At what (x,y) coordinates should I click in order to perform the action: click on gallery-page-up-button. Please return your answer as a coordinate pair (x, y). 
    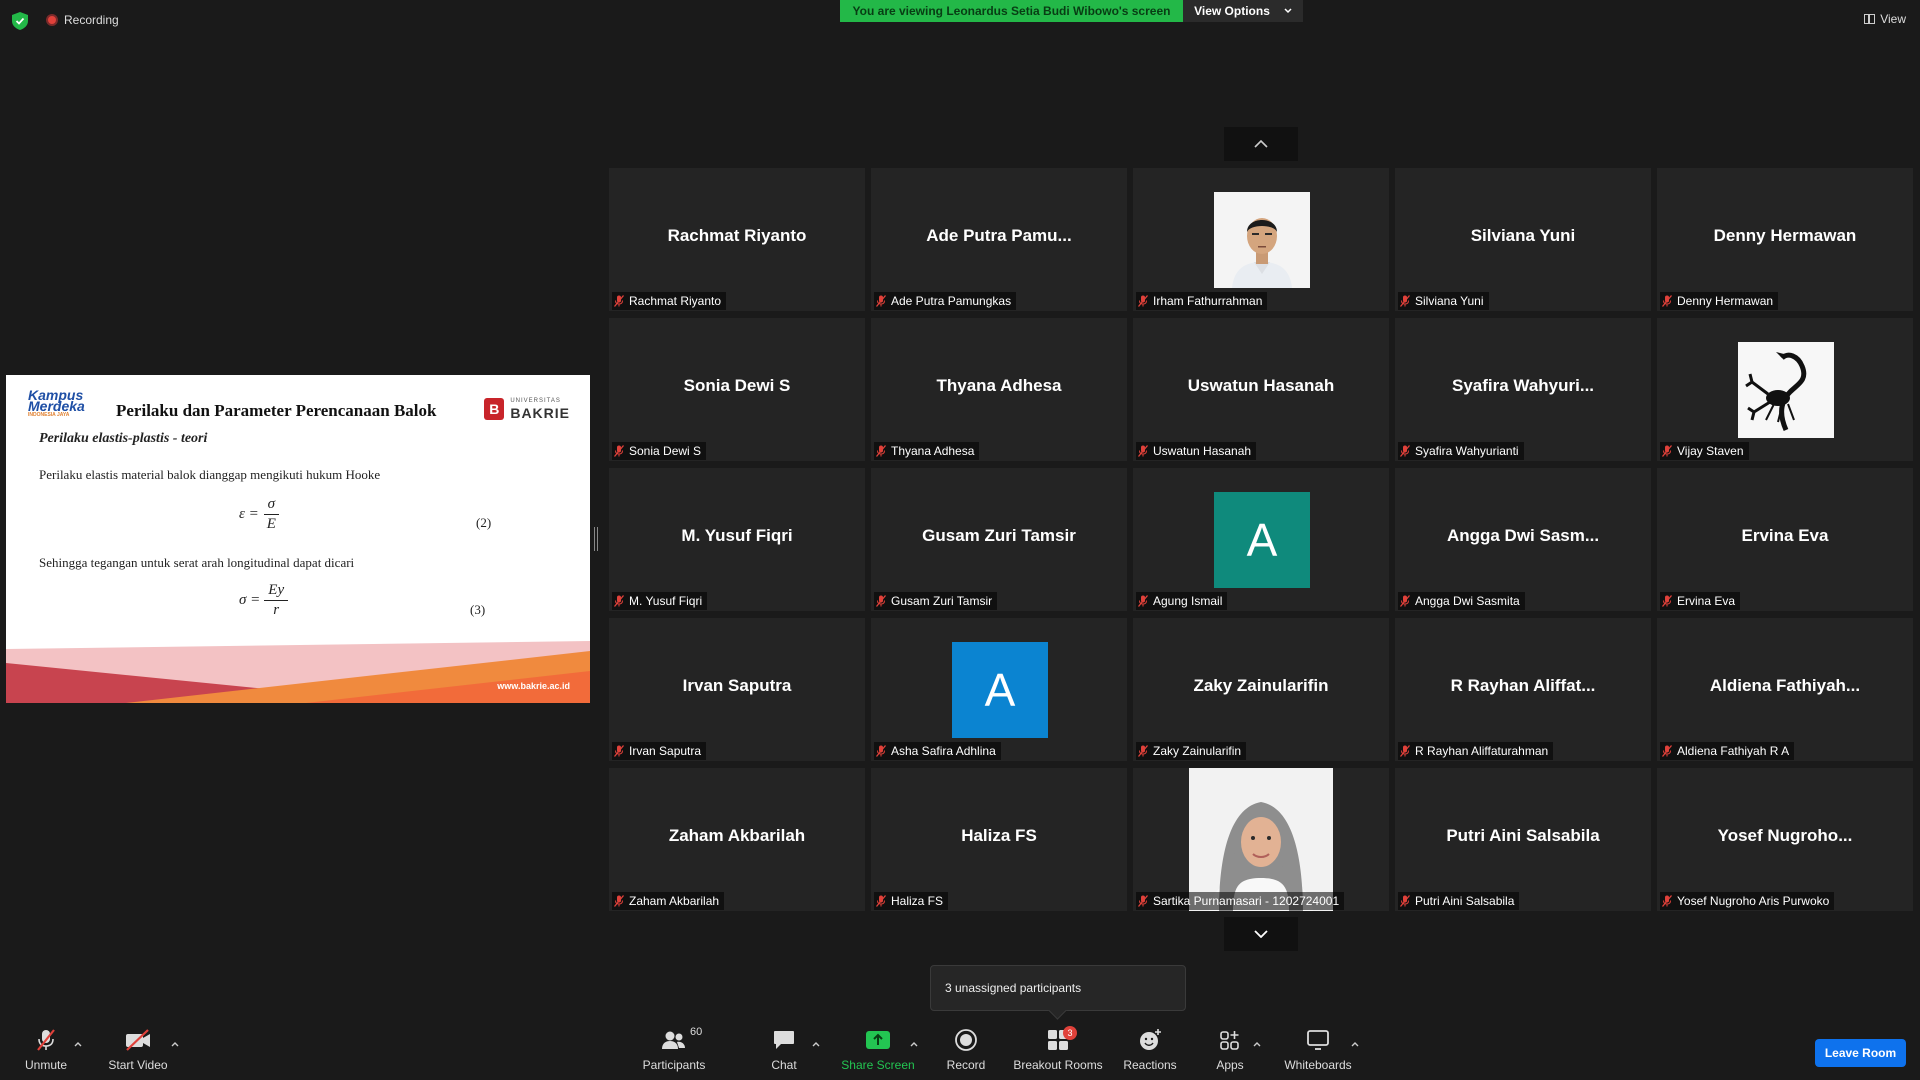
    Looking at the image, I should click on (1261, 144).